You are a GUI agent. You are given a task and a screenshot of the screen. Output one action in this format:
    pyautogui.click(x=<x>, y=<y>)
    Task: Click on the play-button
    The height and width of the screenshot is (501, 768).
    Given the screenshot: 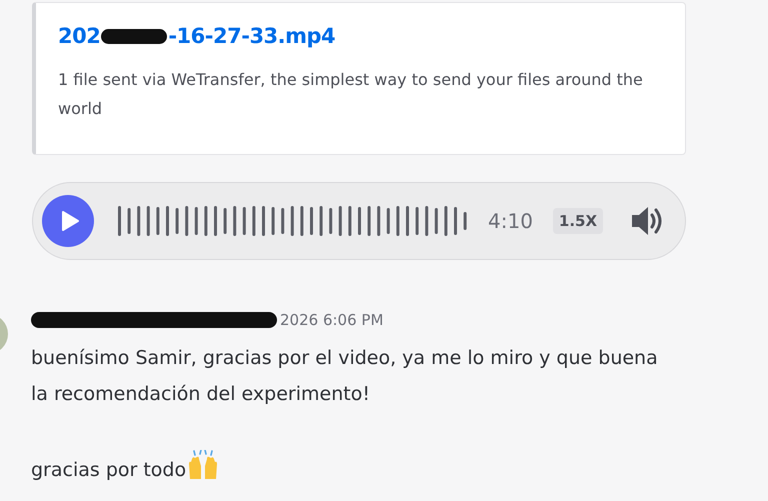 What is the action you would take?
    pyautogui.click(x=68, y=221)
    